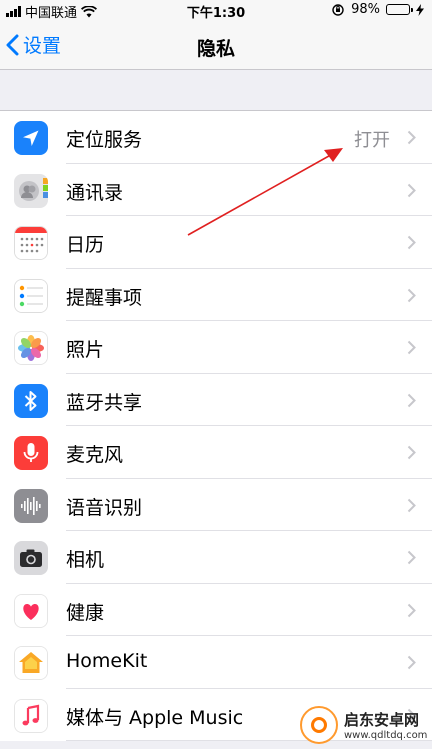 This screenshot has width=432, height=749. What do you see at coordinates (31, 295) in the screenshot?
I see `reminders-icon` at bounding box center [31, 295].